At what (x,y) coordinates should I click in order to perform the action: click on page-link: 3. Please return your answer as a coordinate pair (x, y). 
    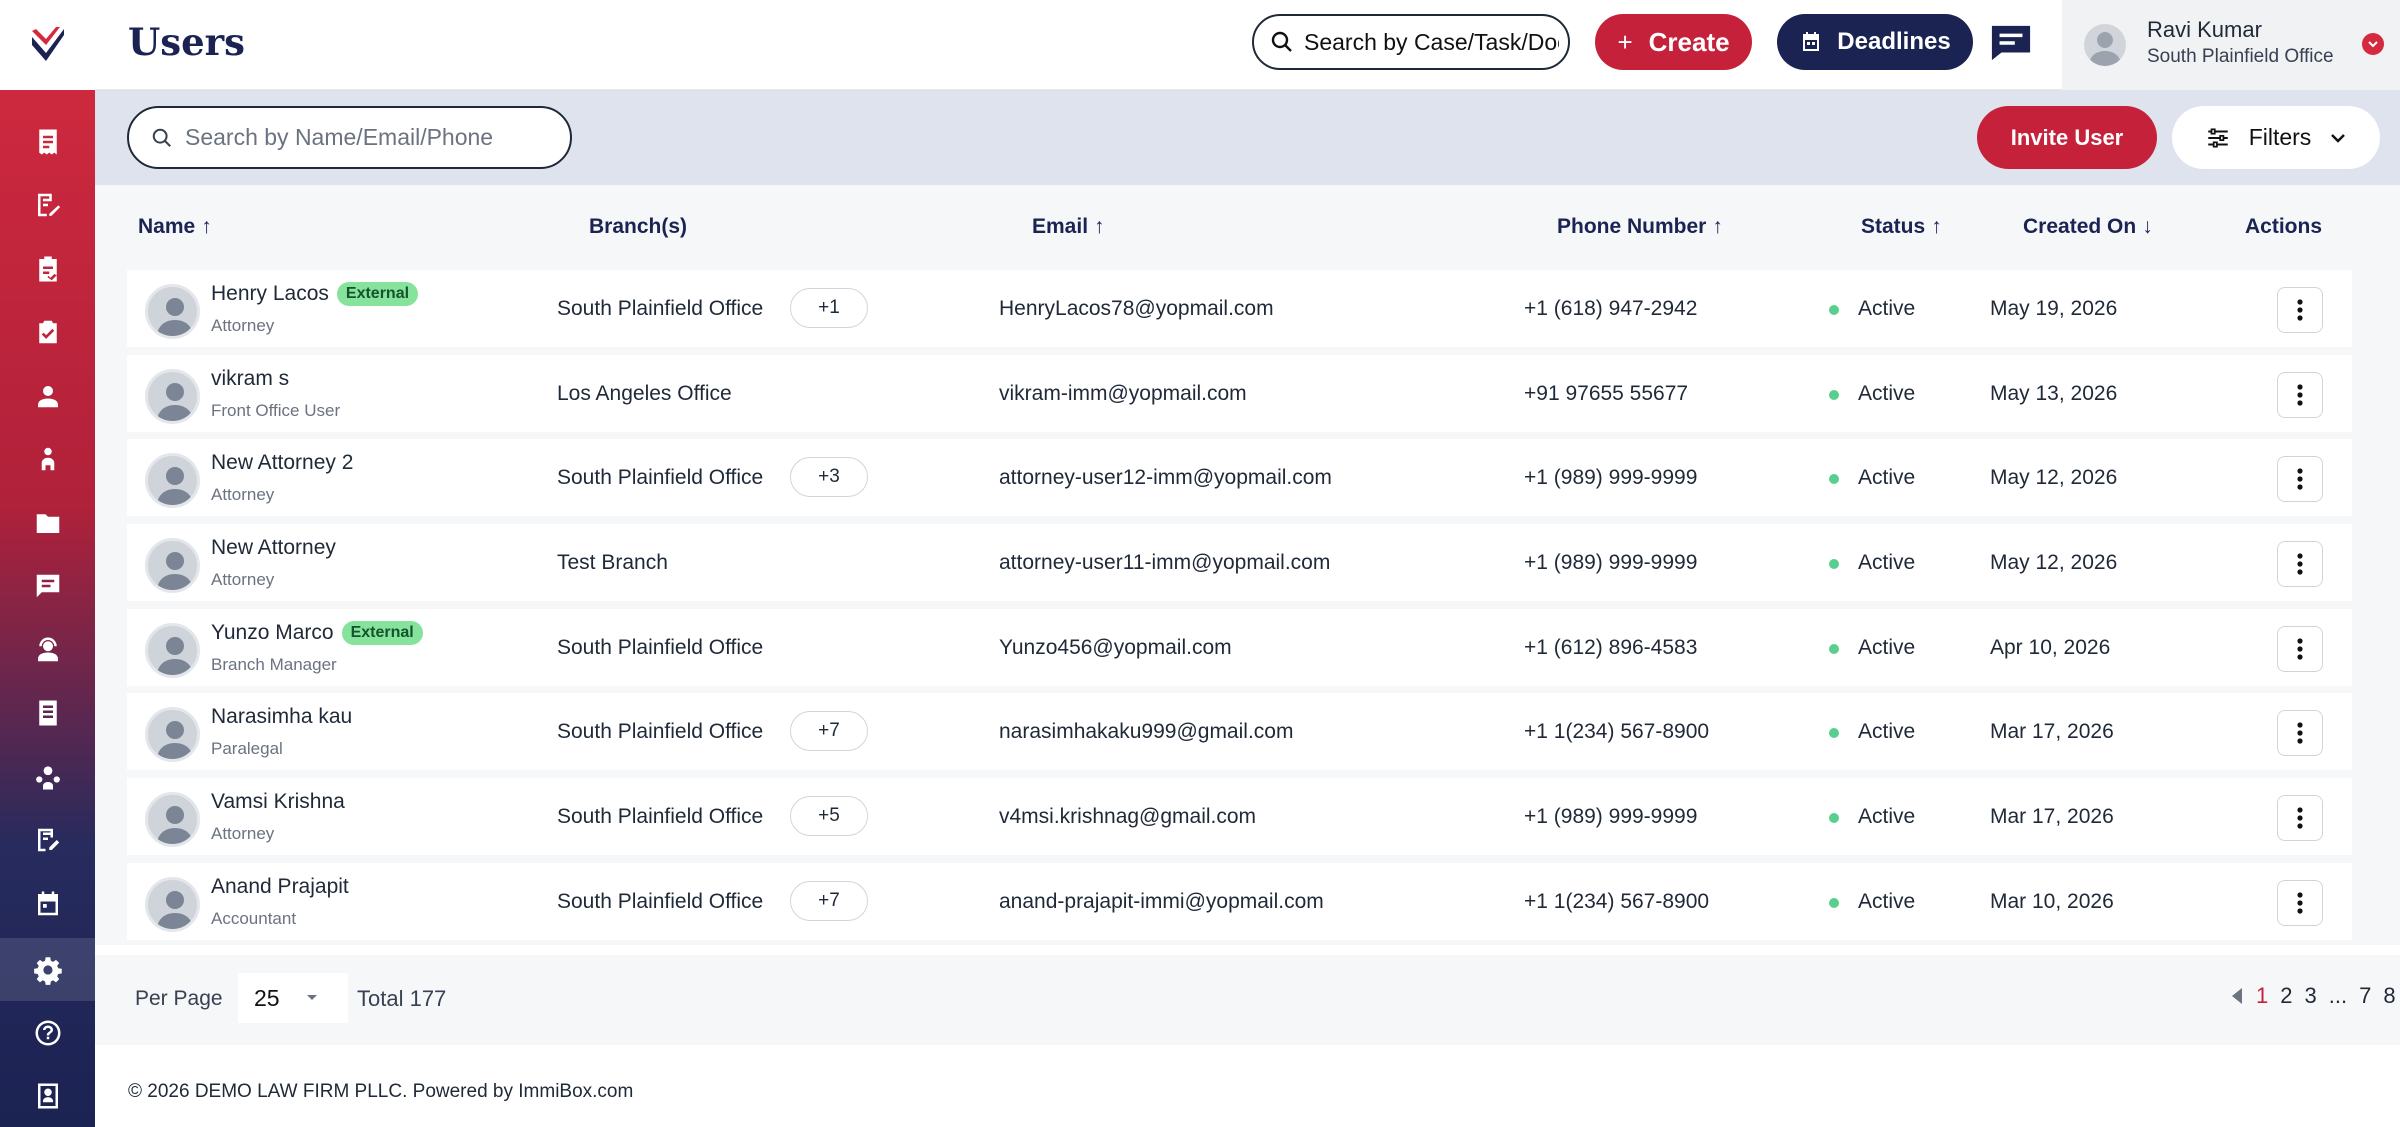
    Looking at the image, I should click on (2311, 996).